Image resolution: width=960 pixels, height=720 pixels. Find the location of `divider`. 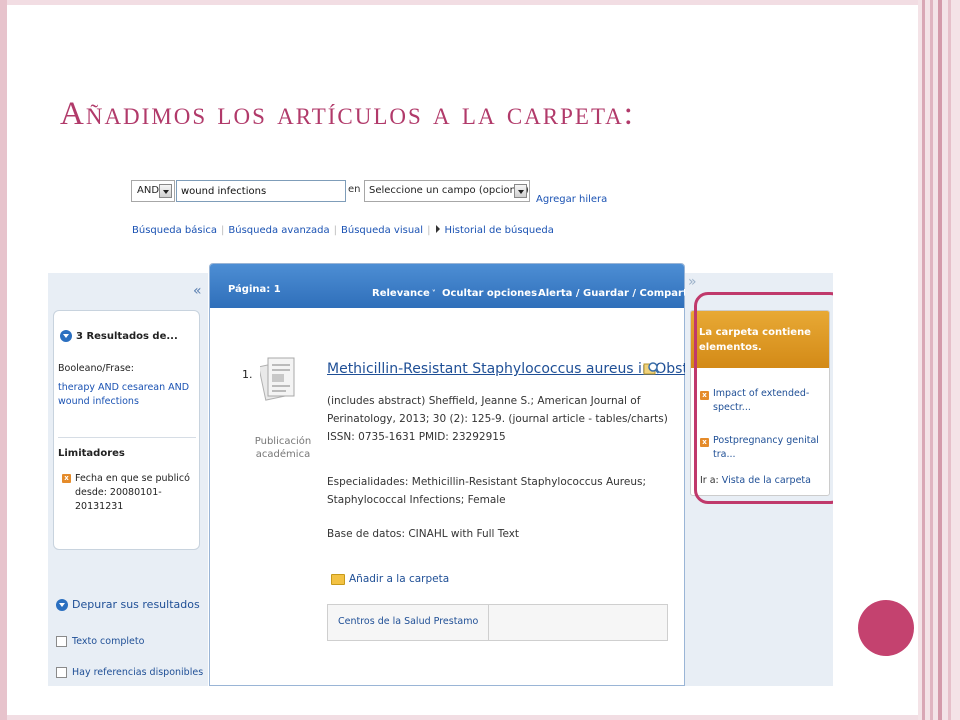

divider is located at coordinates (127, 437).